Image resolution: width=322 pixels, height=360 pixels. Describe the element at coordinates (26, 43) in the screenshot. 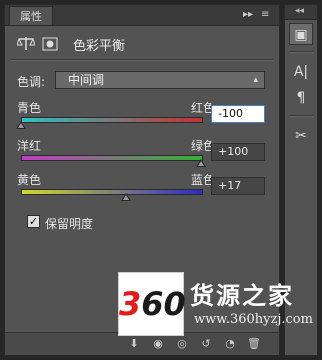

I see `color-balance-icon` at that location.